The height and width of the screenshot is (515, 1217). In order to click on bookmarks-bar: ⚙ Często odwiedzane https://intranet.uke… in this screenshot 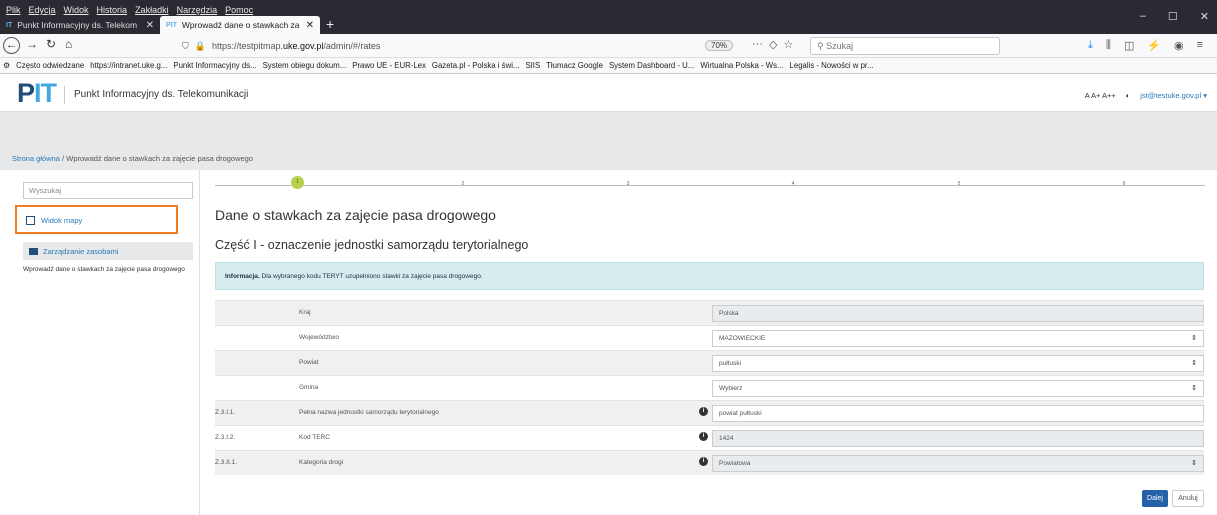, I will do `click(608, 66)`.